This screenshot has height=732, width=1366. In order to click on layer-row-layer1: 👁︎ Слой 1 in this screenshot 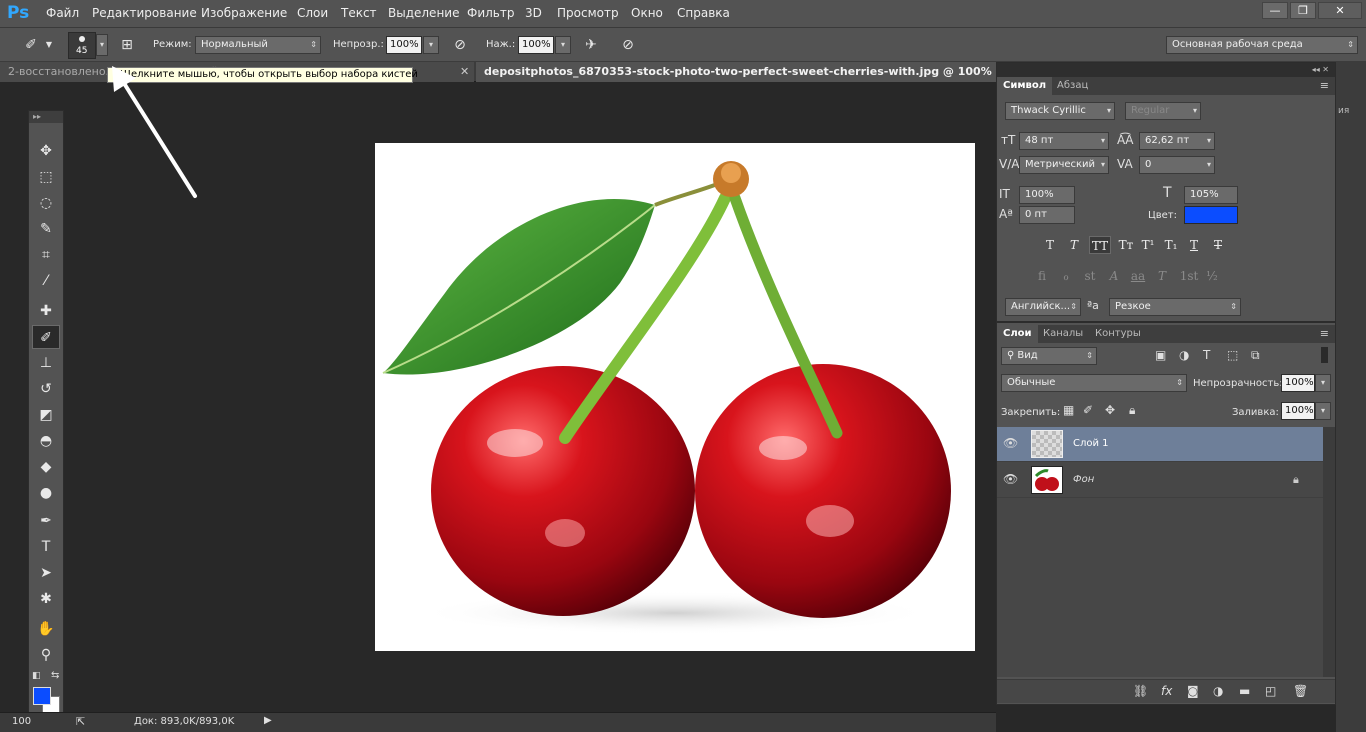, I will do `click(1160, 444)`.